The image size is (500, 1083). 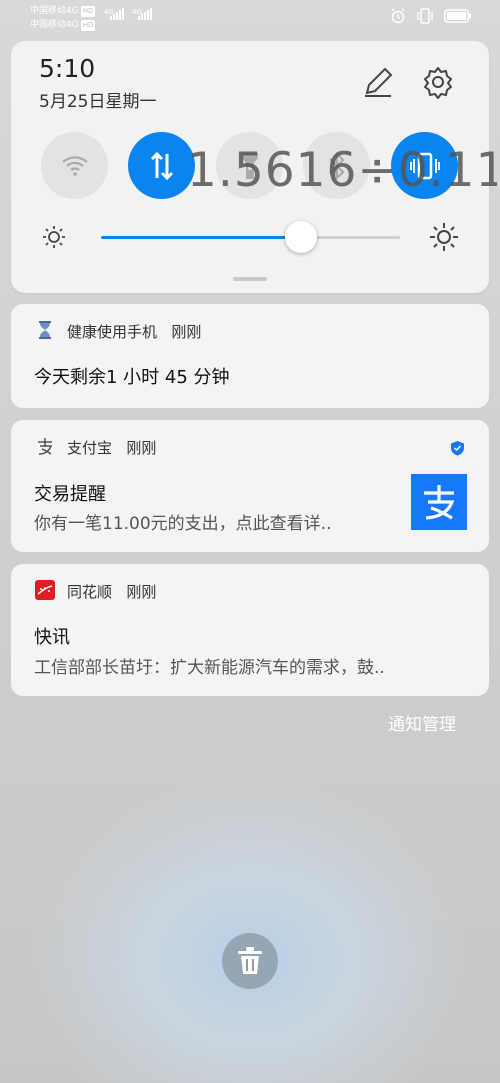 I want to click on mobile-data-icon, so click(x=161, y=165).